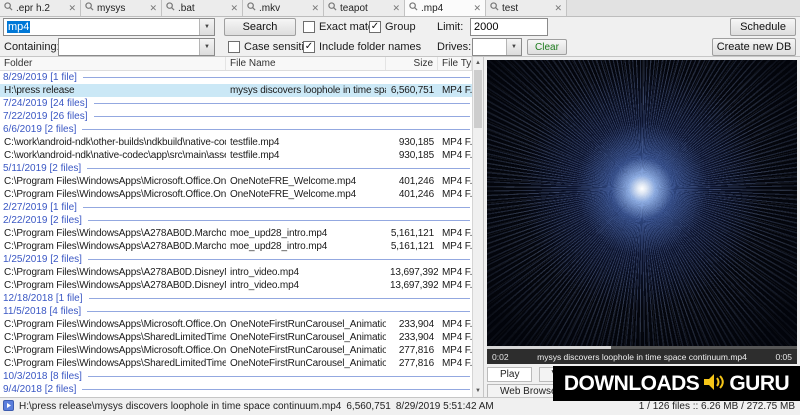 The width and height of the screenshot is (800, 415). What do you see at coordinates (754, 47) in the screenshot?
I see `create-new-db-button: Create new DB` at bounding box center [754, 47].